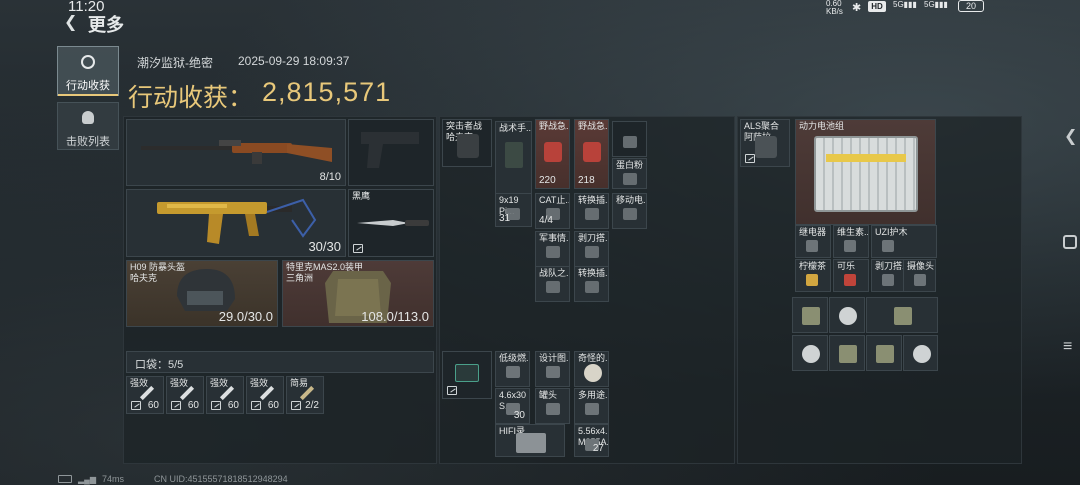  What do you see at coordinates (358, 293) in the screenshot?
I see `armor-slot: 特里克MAS2.0装甲 三角洲 108.0/113.0` at bounding box center [358, 293].